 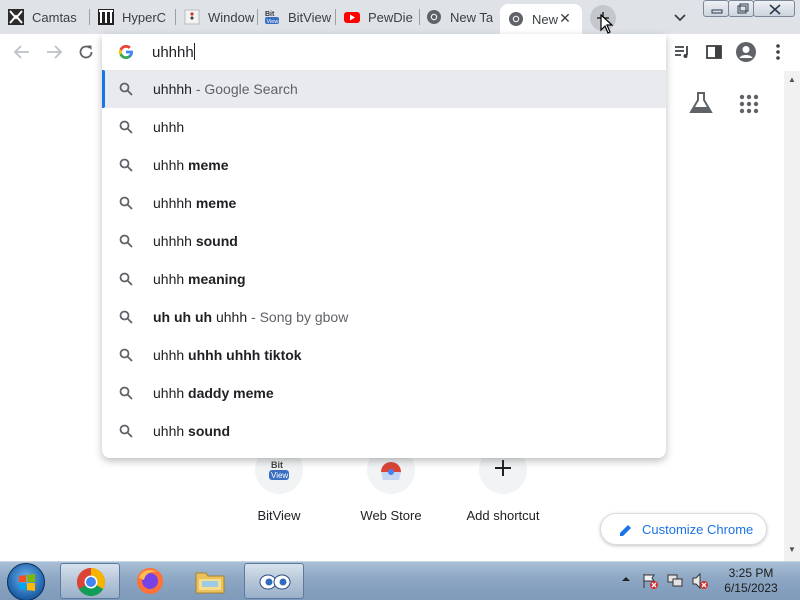 What do you see at coordinates (650, 581) in the screenshot?
I see `action-center-flag-icon` at bounding box center [650, 581].